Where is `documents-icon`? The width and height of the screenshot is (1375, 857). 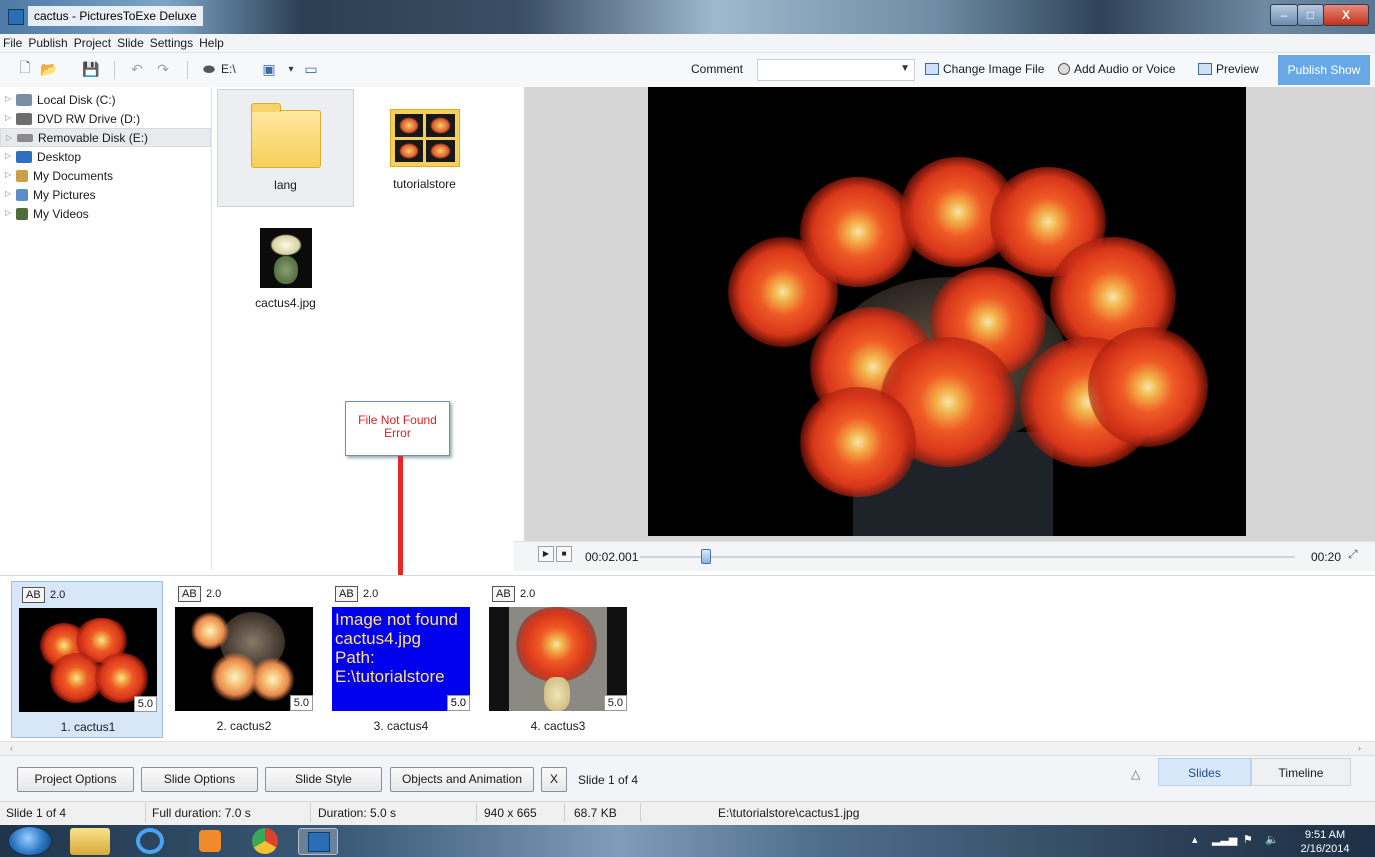
documents-icon is located at coordinates (22, 175).